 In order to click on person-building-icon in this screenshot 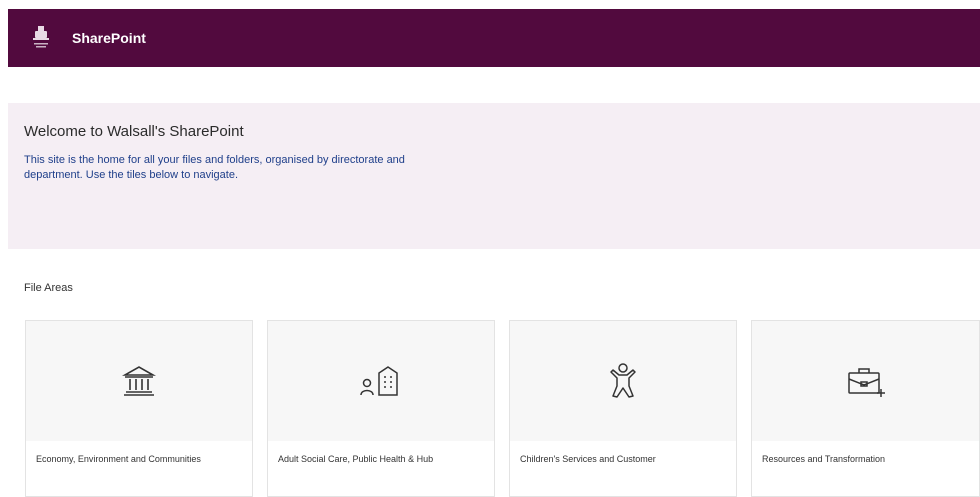, I will do `click(379, 381)`.